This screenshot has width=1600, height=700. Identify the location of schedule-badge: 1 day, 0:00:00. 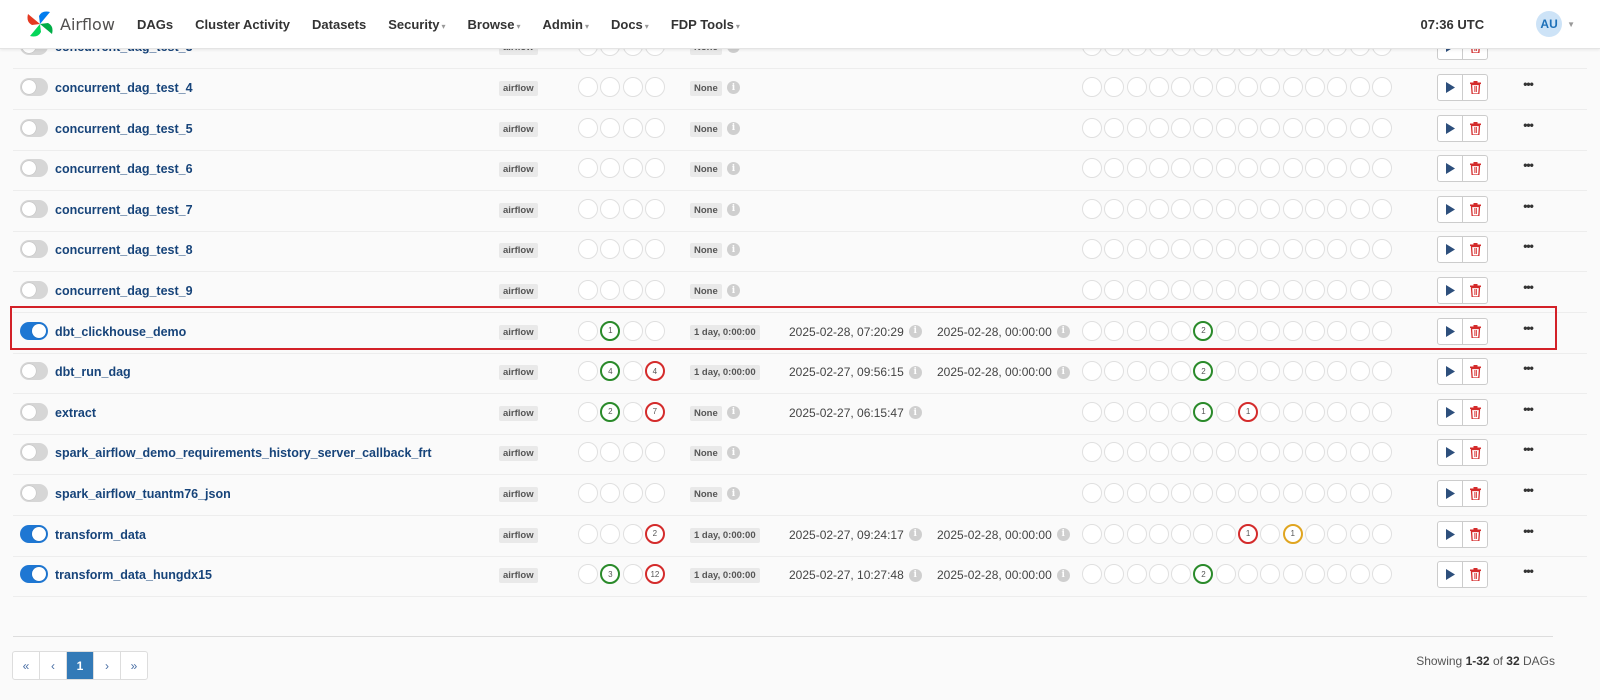
(725, 535).